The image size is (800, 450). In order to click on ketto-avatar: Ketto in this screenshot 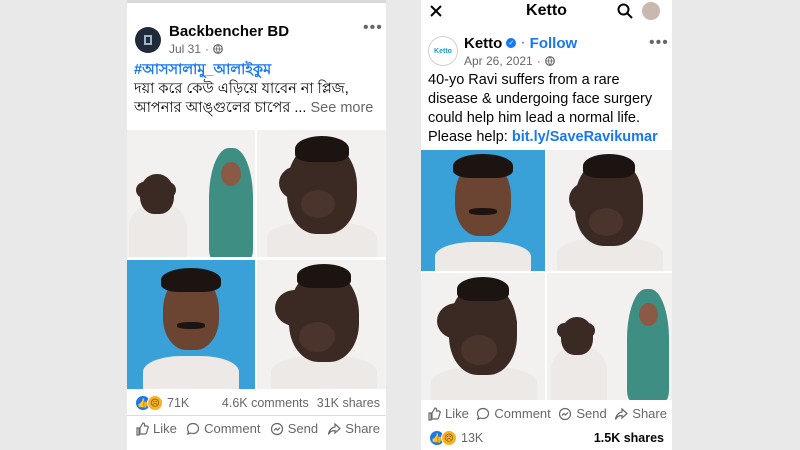, I will do `click(443, 51)`.